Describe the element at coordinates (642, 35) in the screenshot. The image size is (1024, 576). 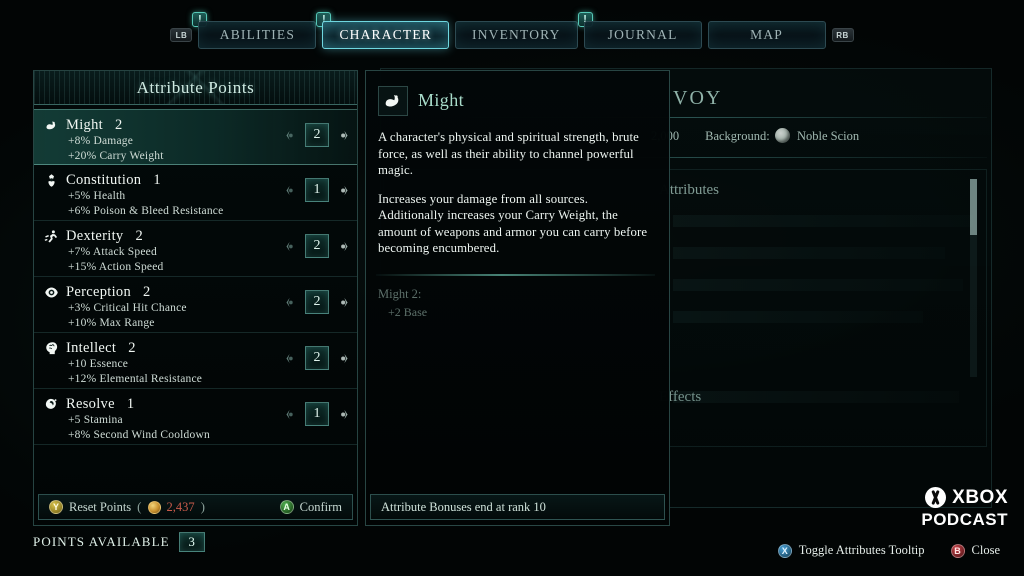
I see `tab-journal: JOURNAL` at that location.